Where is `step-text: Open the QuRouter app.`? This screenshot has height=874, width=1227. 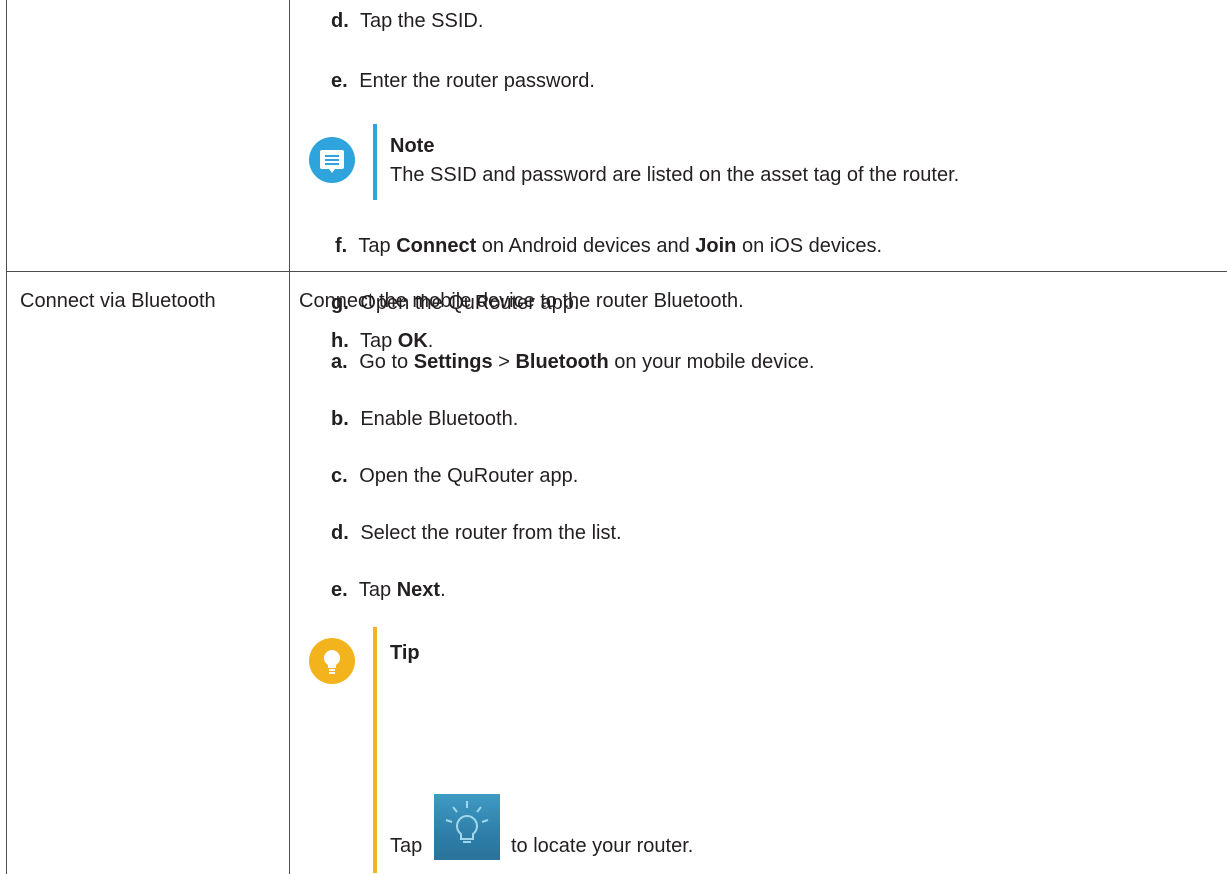
step-text: Open the QuRouter app. is located at coordinates (468, 476).